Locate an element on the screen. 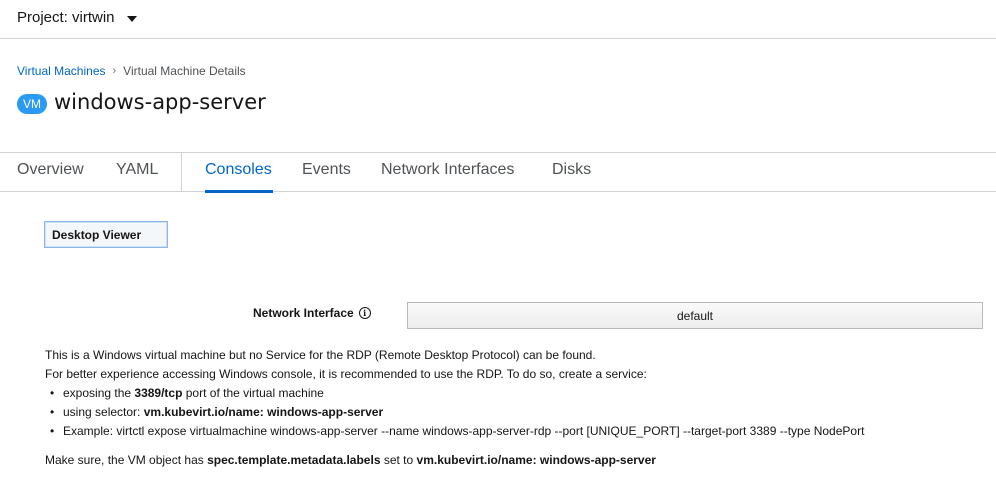 This screenshot has width=996, height=478. tab-network-interfaces: Network Interfaces is located at coordinates (447, 170).